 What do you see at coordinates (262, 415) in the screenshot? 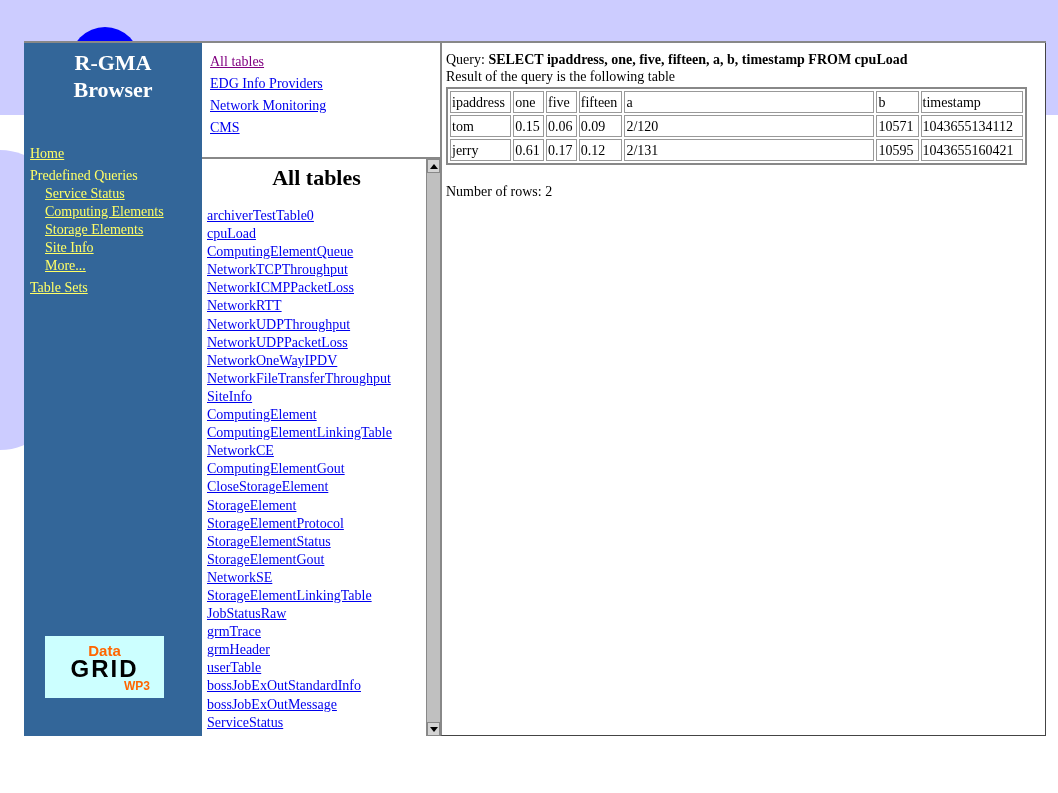
I see `table-link: ComputingElement` at bounding box center [262, 415].